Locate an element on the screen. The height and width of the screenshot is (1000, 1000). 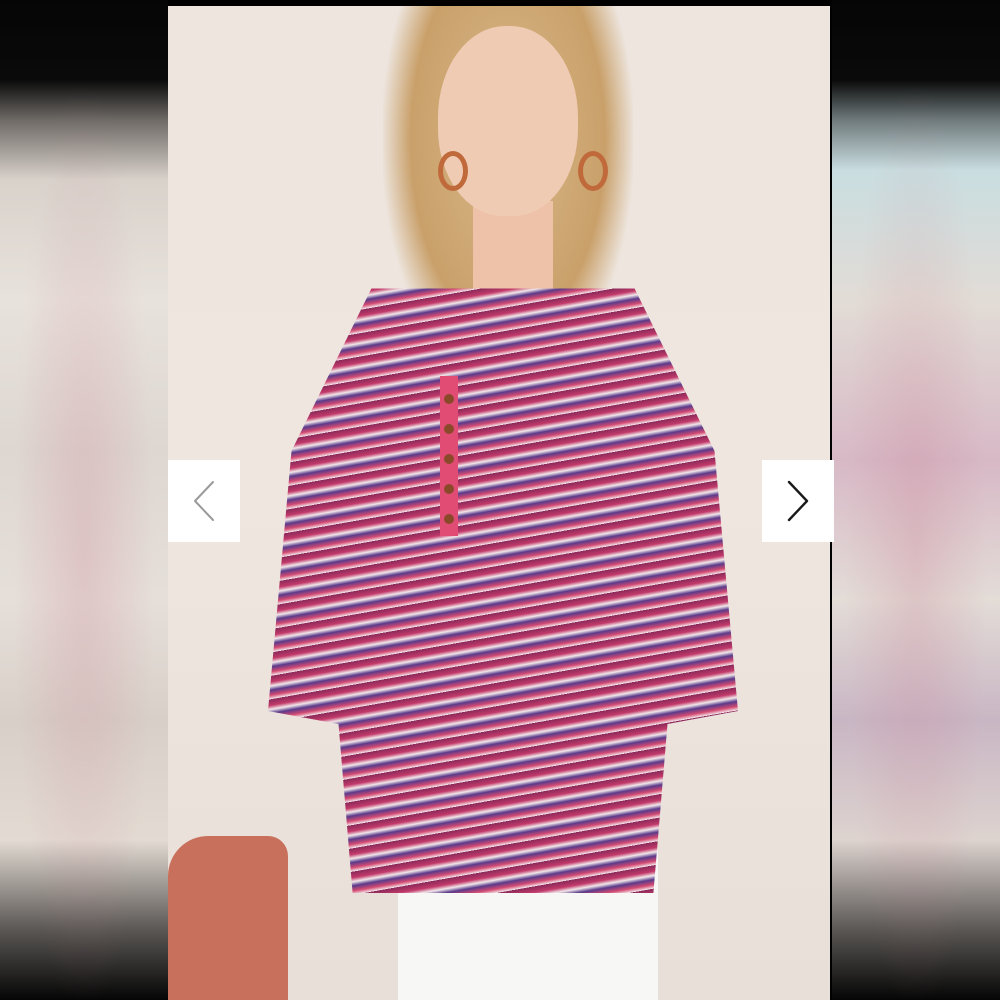
chevron-right-icon is located at coordinates (798, 501).